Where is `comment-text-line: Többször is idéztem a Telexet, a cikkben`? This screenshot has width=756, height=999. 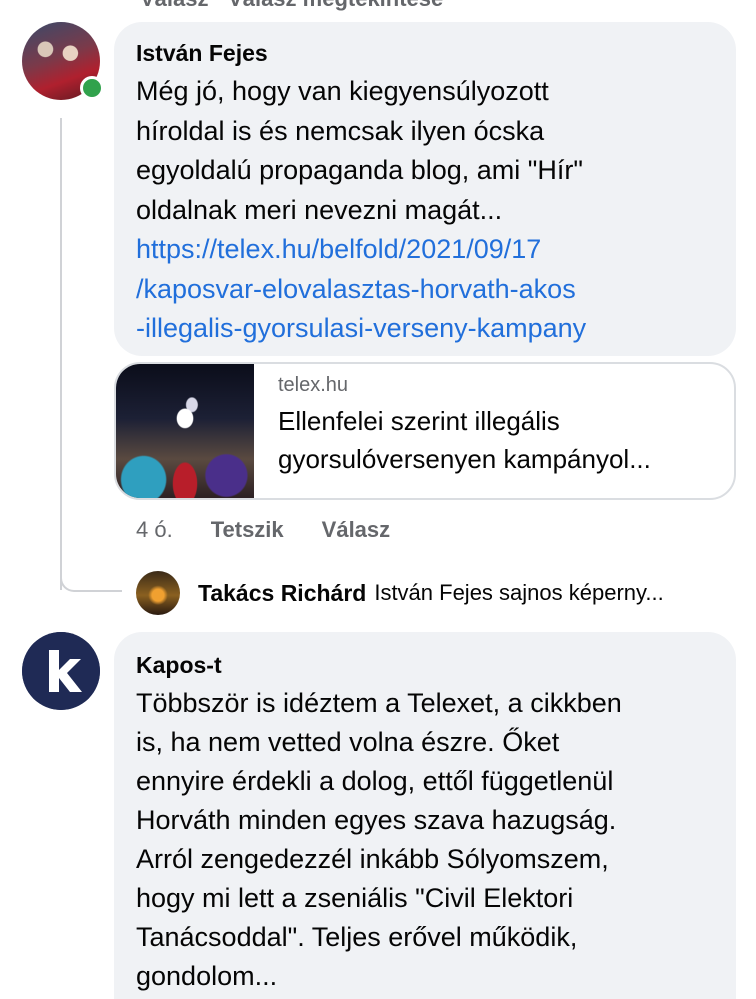
comment-text-line: Többször is idéztem a Telexet, a cikkben is located at coordinates (379, 703).